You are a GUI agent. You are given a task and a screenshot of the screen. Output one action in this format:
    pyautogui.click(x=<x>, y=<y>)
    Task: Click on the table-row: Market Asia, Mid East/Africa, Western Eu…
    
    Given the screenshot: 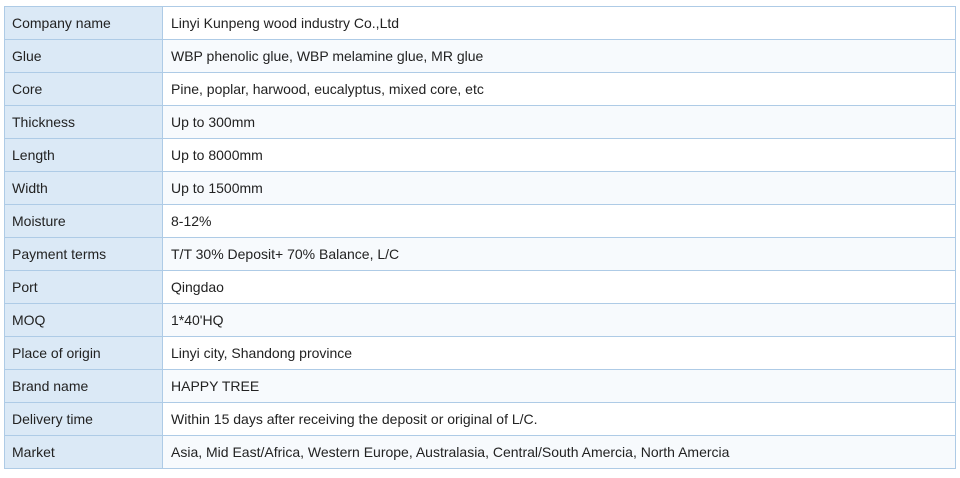 What is the action you would take?
    pyautogui.click(x=480, y=452)
    